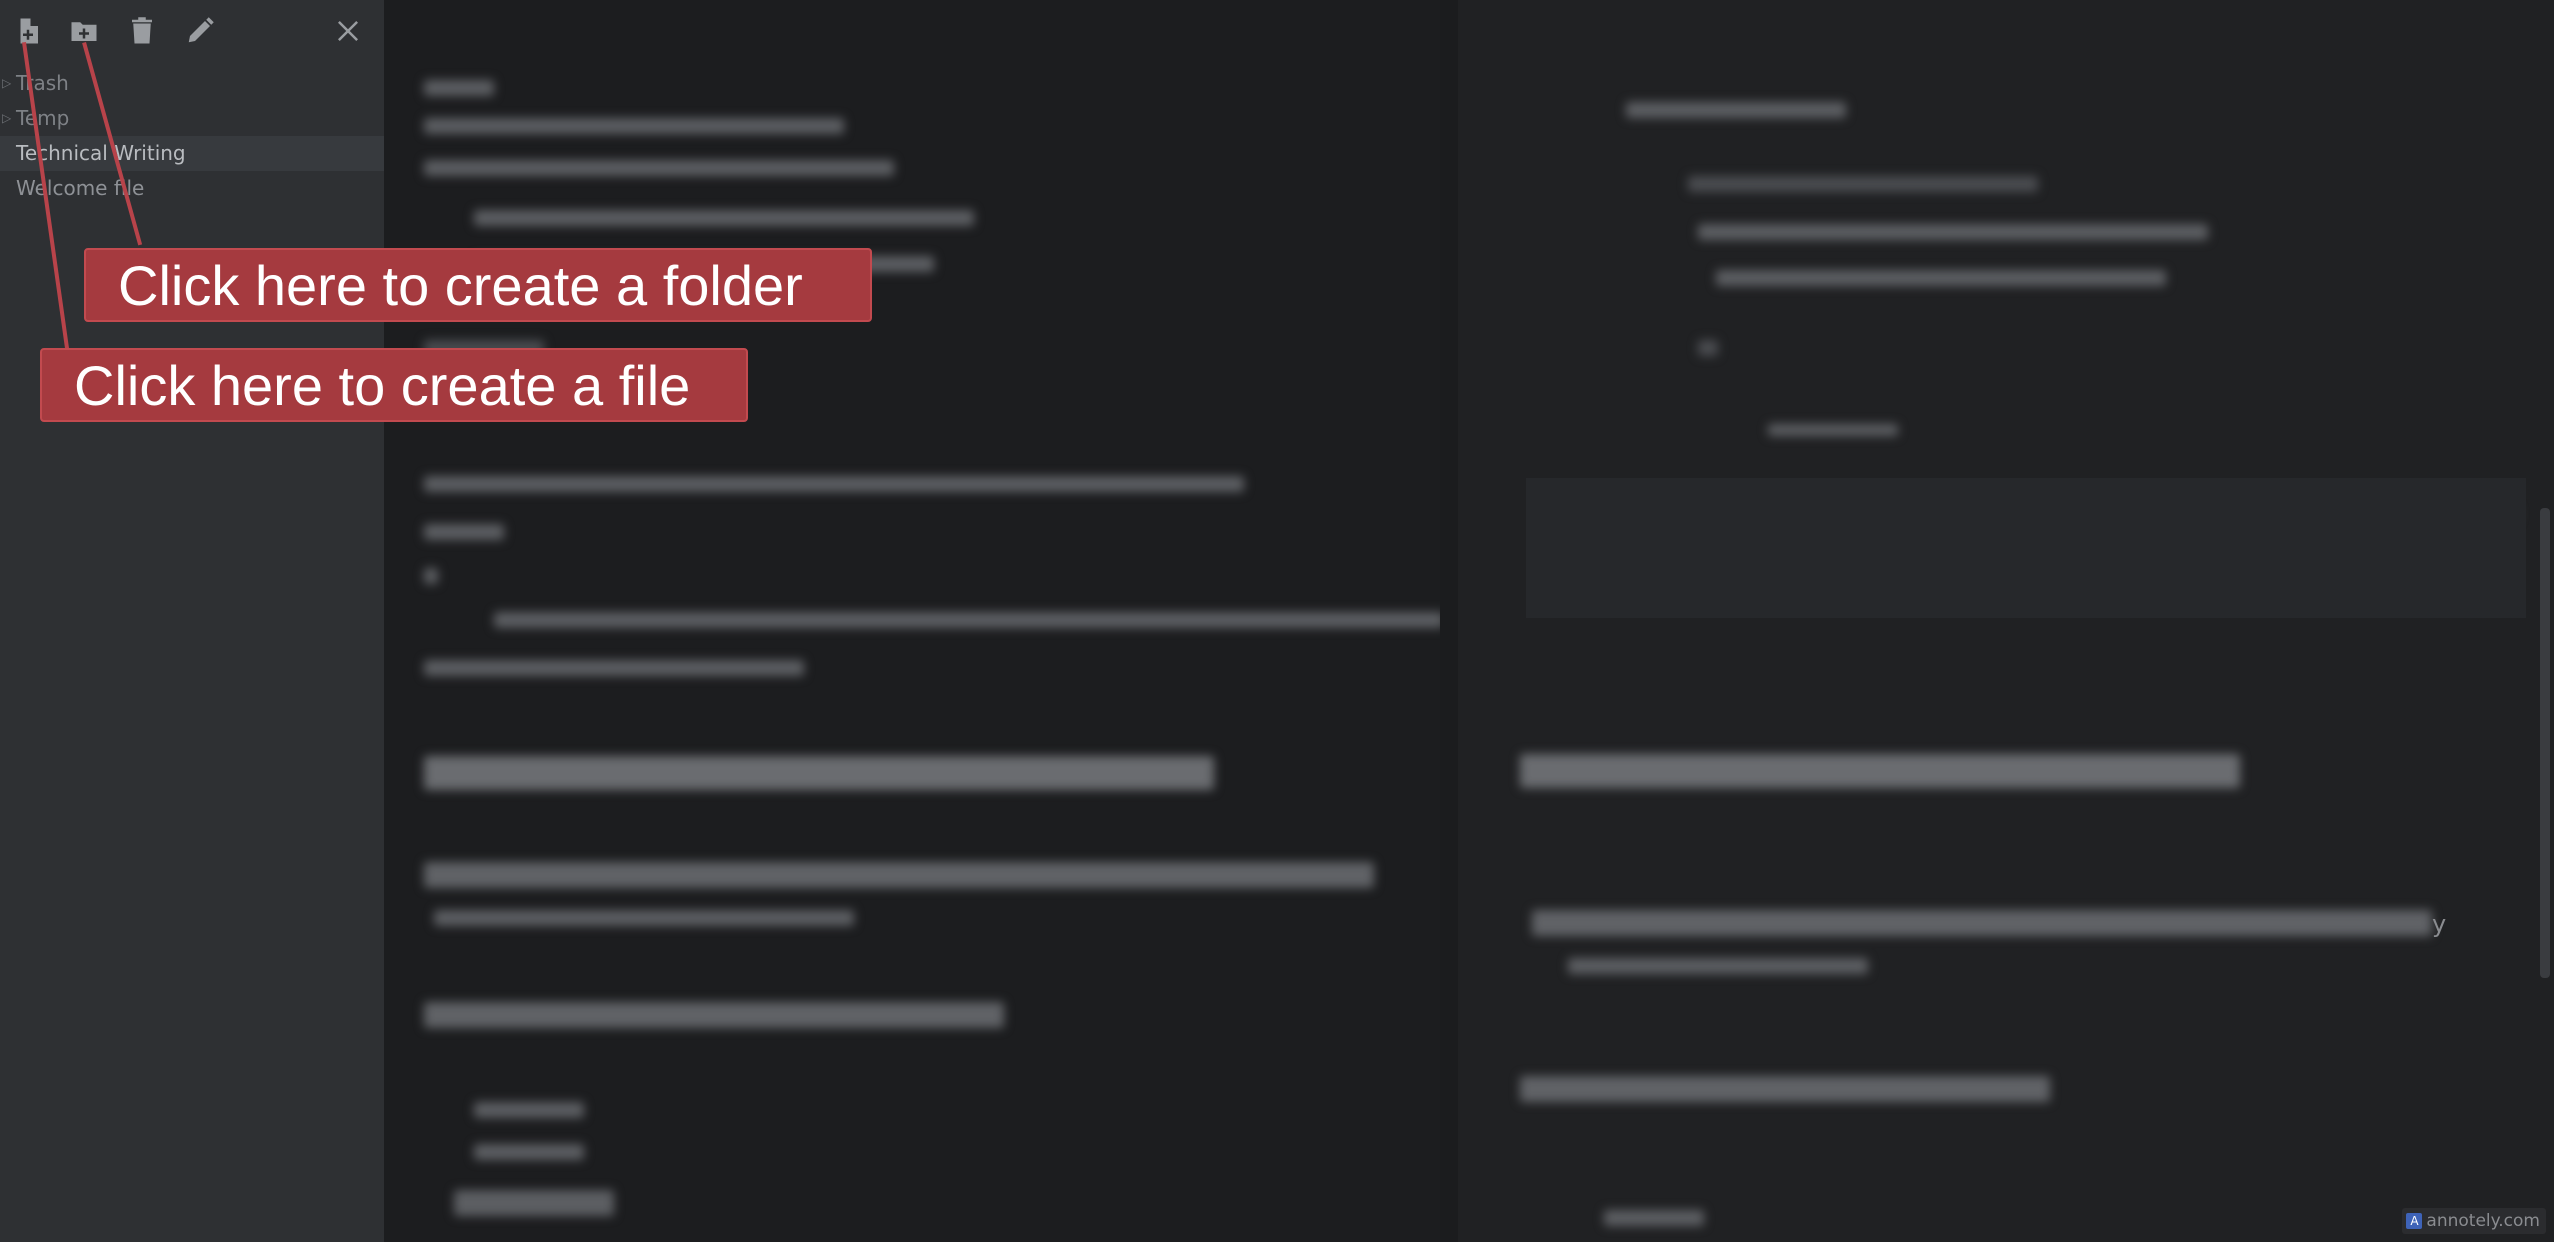 This screenshot has height=1242, width=2554. I want to click on pane-divider, so click(1449, 621).